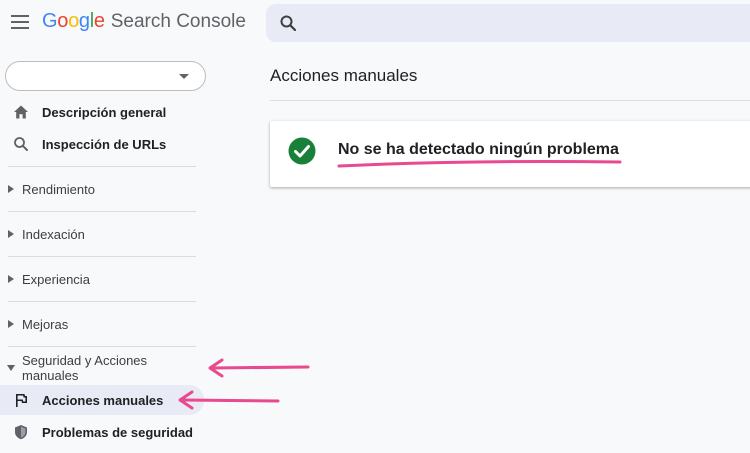 The width and height of the screenshot is (750, 453). Describe the element at coordinates (98, 189) in the screenshot. I see `sidebar-section-performance: Rendimiento` at that location.